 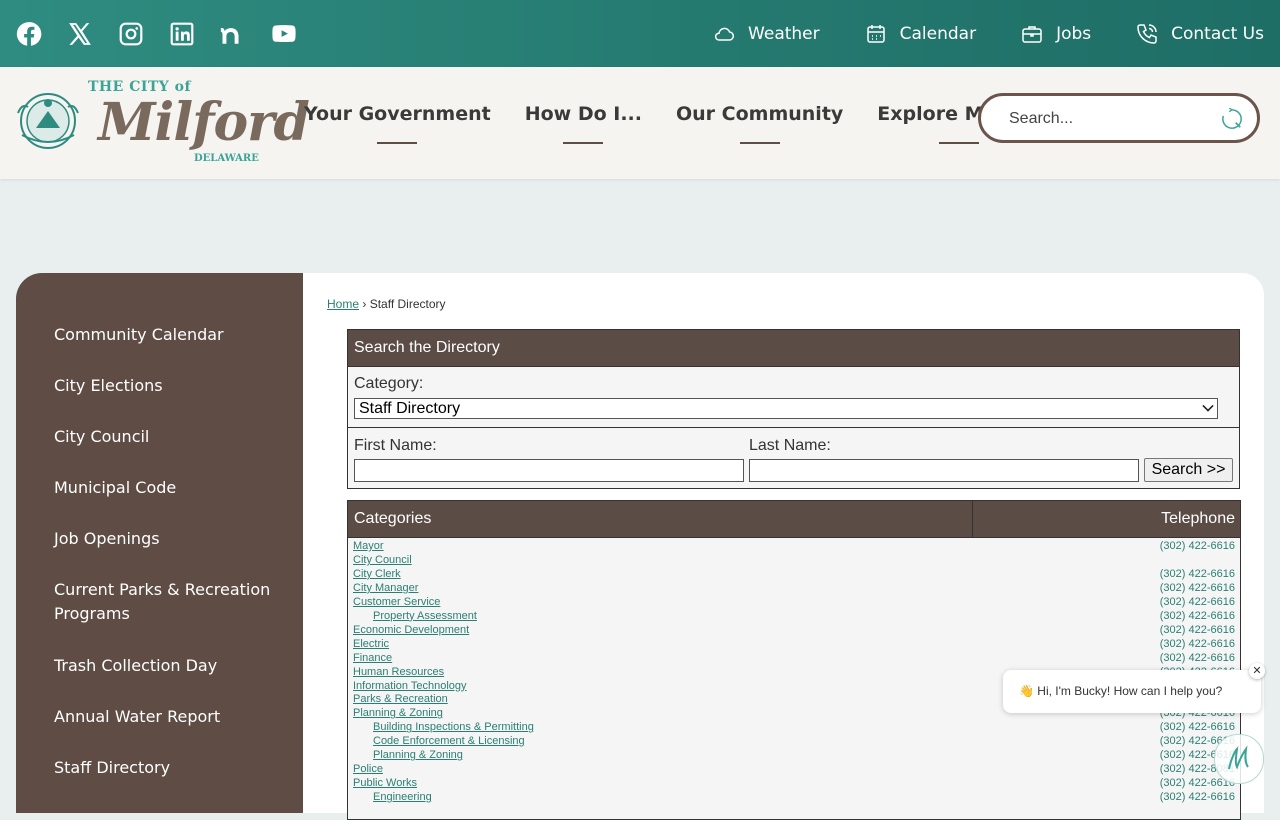 I want to click on category-link: Electric, so click(x=371, y=644).